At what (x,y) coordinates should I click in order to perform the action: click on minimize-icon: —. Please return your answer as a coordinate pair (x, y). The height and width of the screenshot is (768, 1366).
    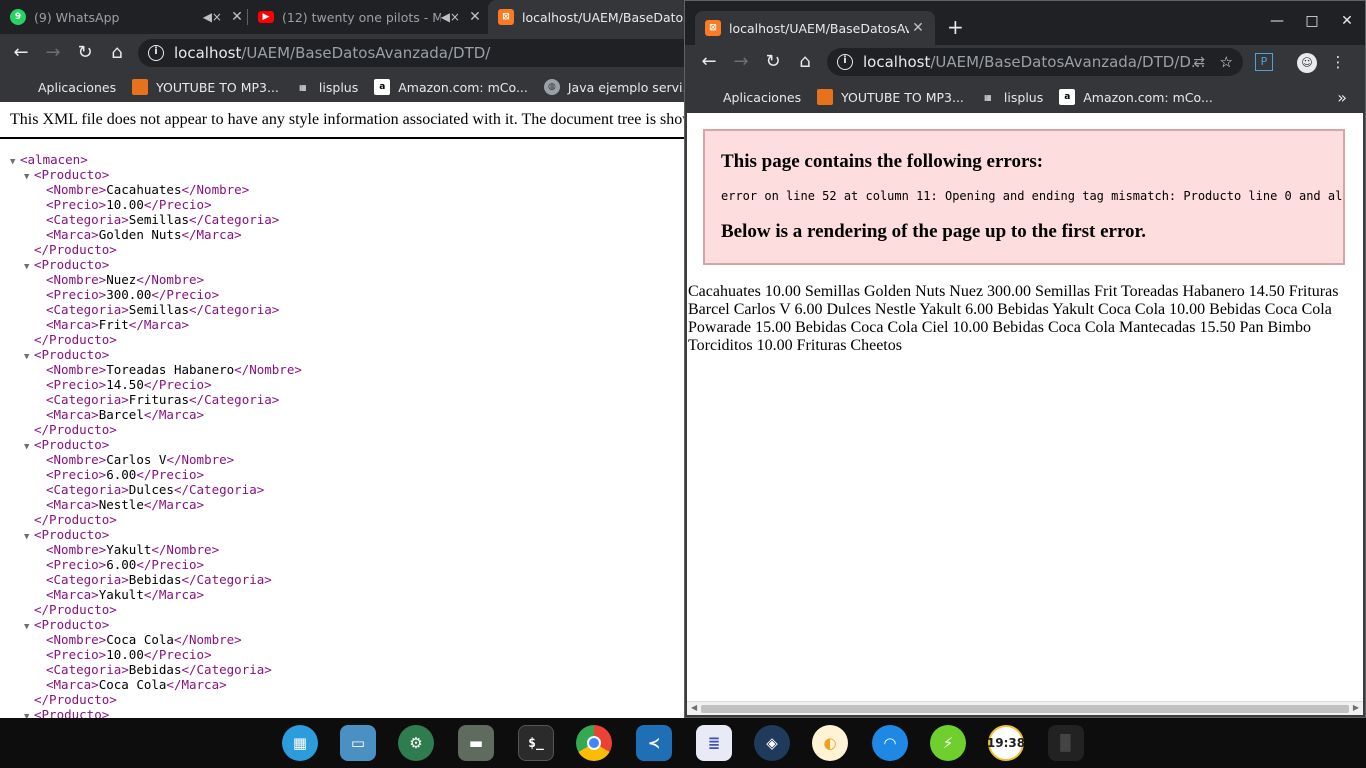
    Looking at the image, I should click on (1277, 21).